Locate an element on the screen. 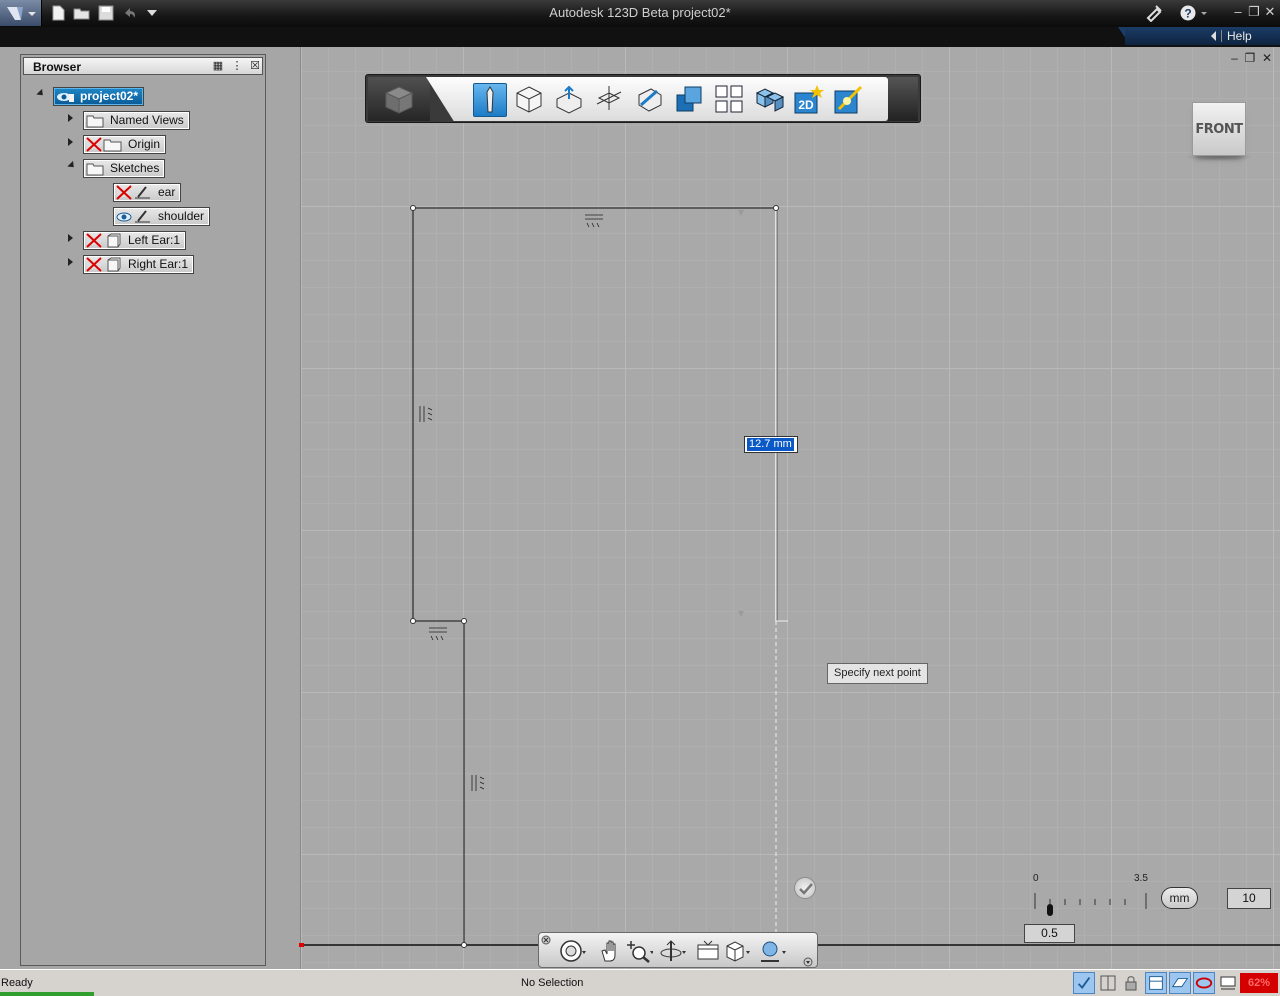 This screenshot has width=1280, height=996. status-ready-text: Ready is located at coordinates (17, 983).